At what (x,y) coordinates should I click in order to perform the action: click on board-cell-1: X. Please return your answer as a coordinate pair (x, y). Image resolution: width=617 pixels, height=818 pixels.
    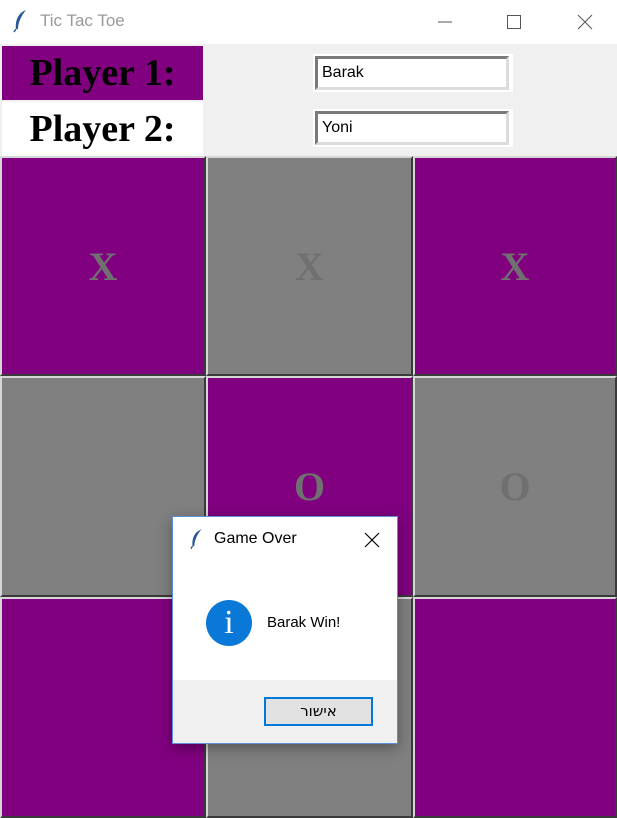
    Looking at the image, I should click on (309, 266).